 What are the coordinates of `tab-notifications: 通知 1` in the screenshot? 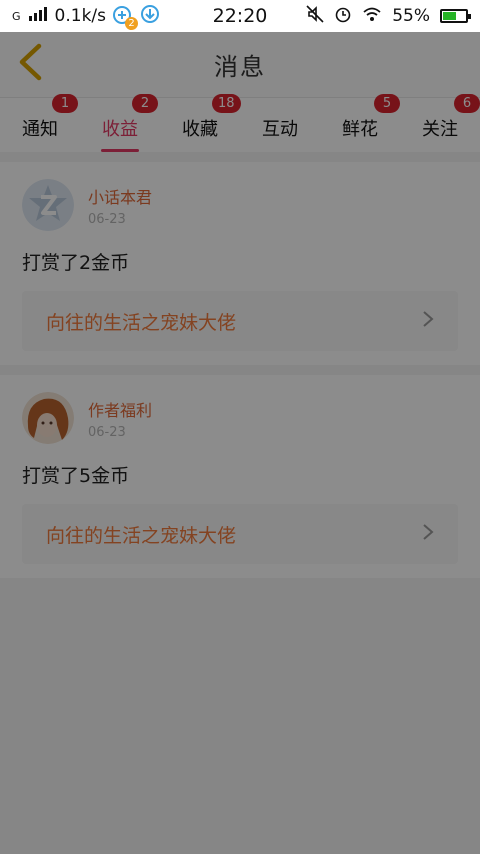 It's located at (40, 123).